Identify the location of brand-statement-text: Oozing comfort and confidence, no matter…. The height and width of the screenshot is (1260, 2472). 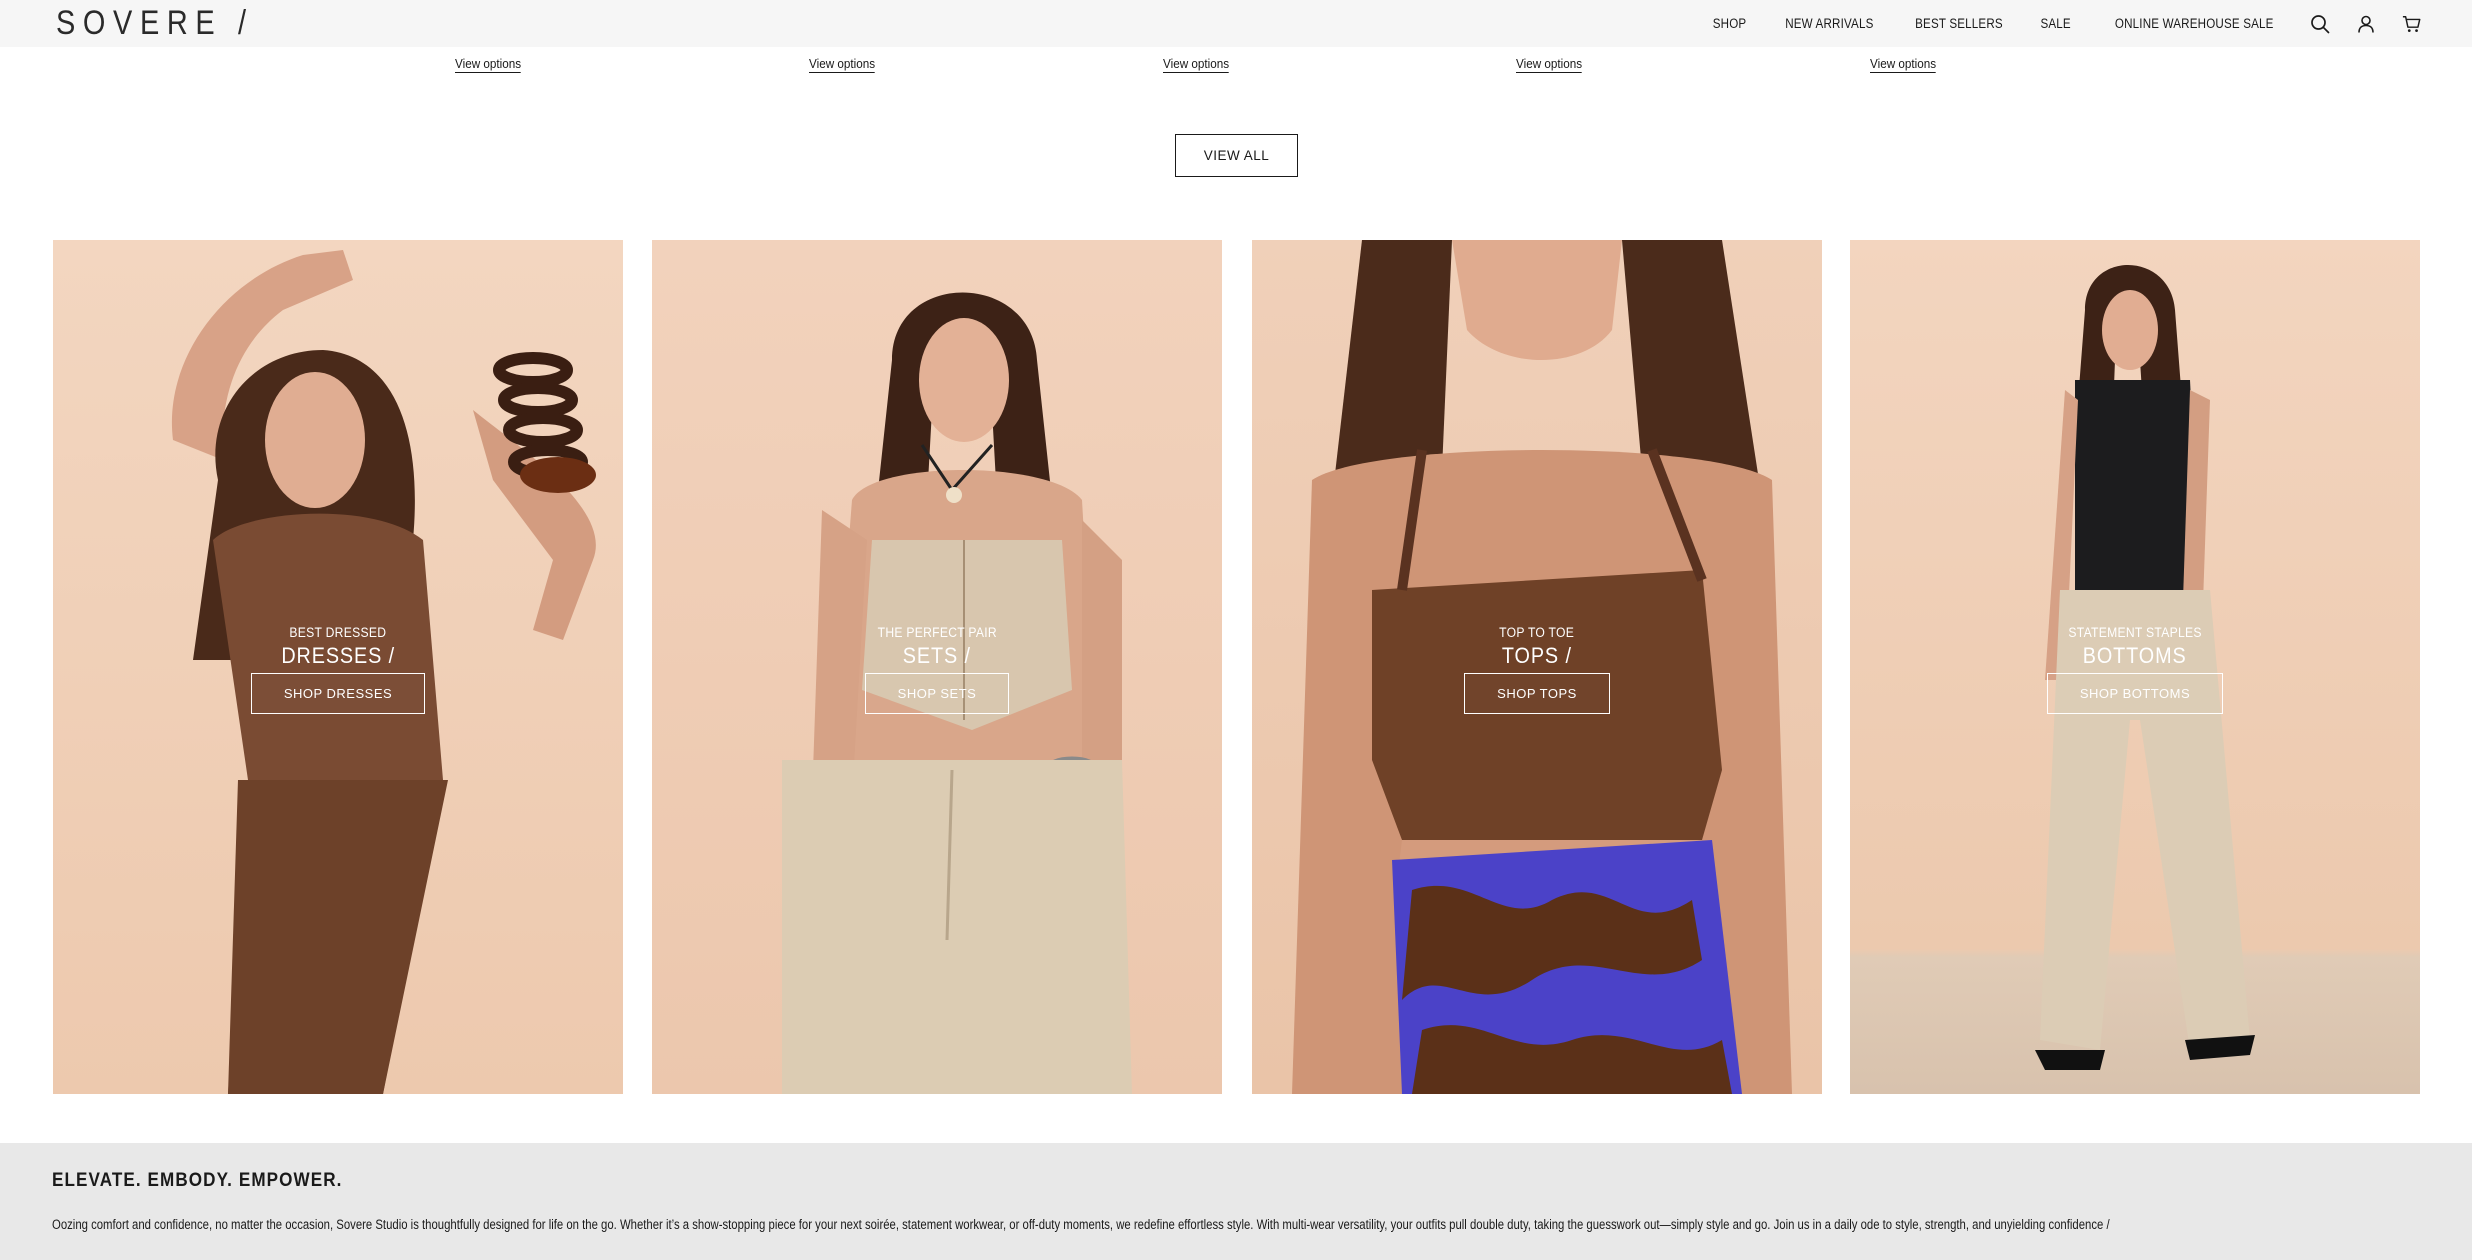
(1081, 1224).